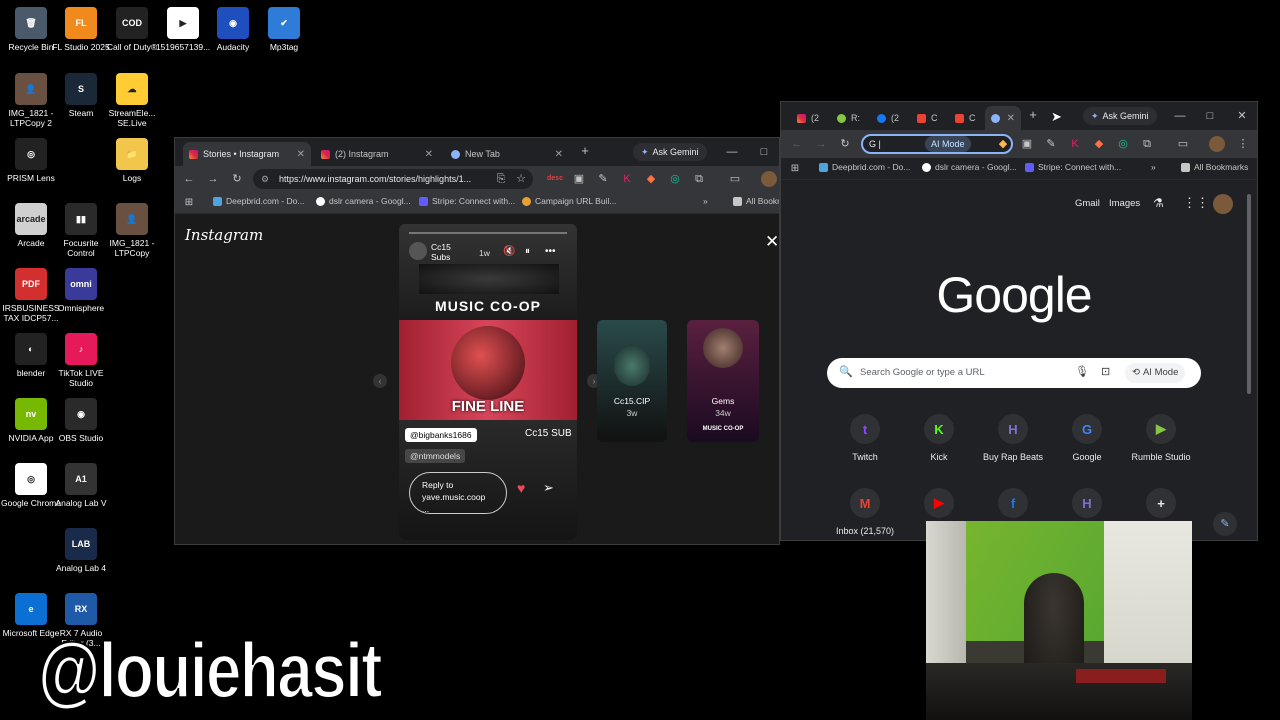  What do you see at coordinates (756, 201) in the screenshot?
I see `all-bookmarks: All Bookm` at bounding box center [756, 201].